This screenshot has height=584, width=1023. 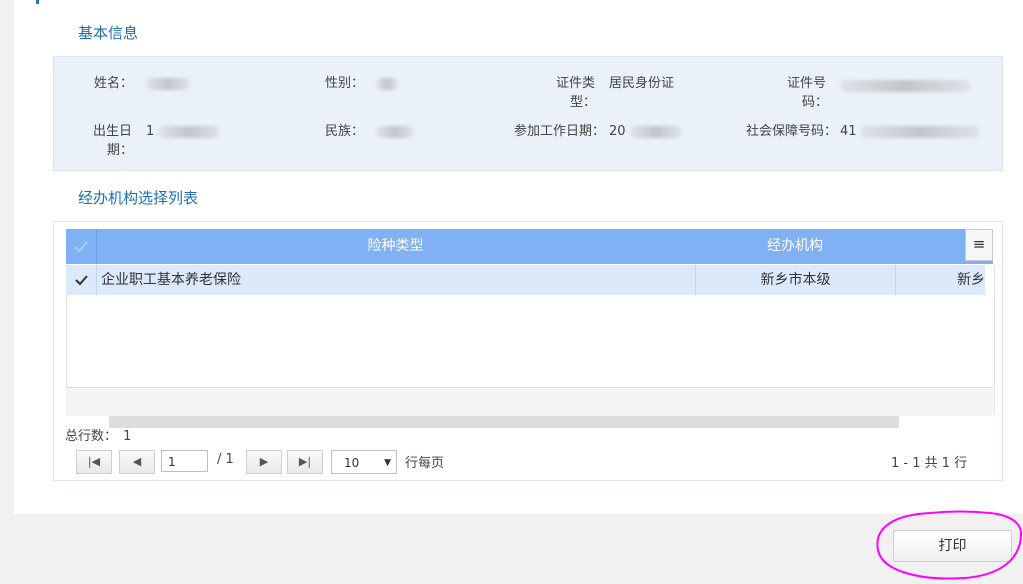 I want to click on prev-page-button: ◀, so click(x=137, y=462).